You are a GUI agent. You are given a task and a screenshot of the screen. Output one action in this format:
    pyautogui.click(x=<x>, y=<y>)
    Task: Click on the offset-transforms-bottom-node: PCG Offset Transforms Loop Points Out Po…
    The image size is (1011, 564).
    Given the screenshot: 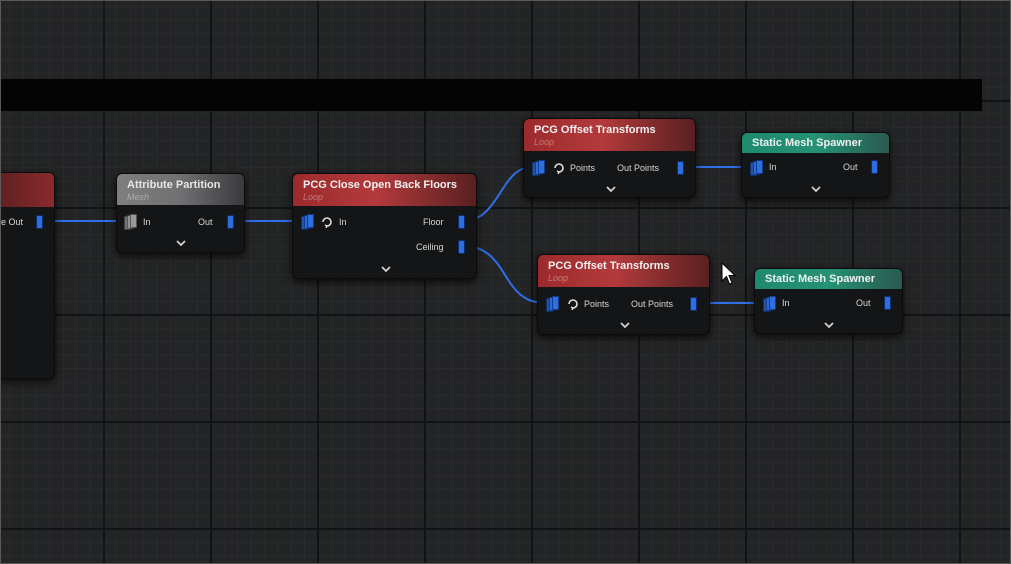 What is the action you would take?
    pyautogui.click(x=623, y=294)
    